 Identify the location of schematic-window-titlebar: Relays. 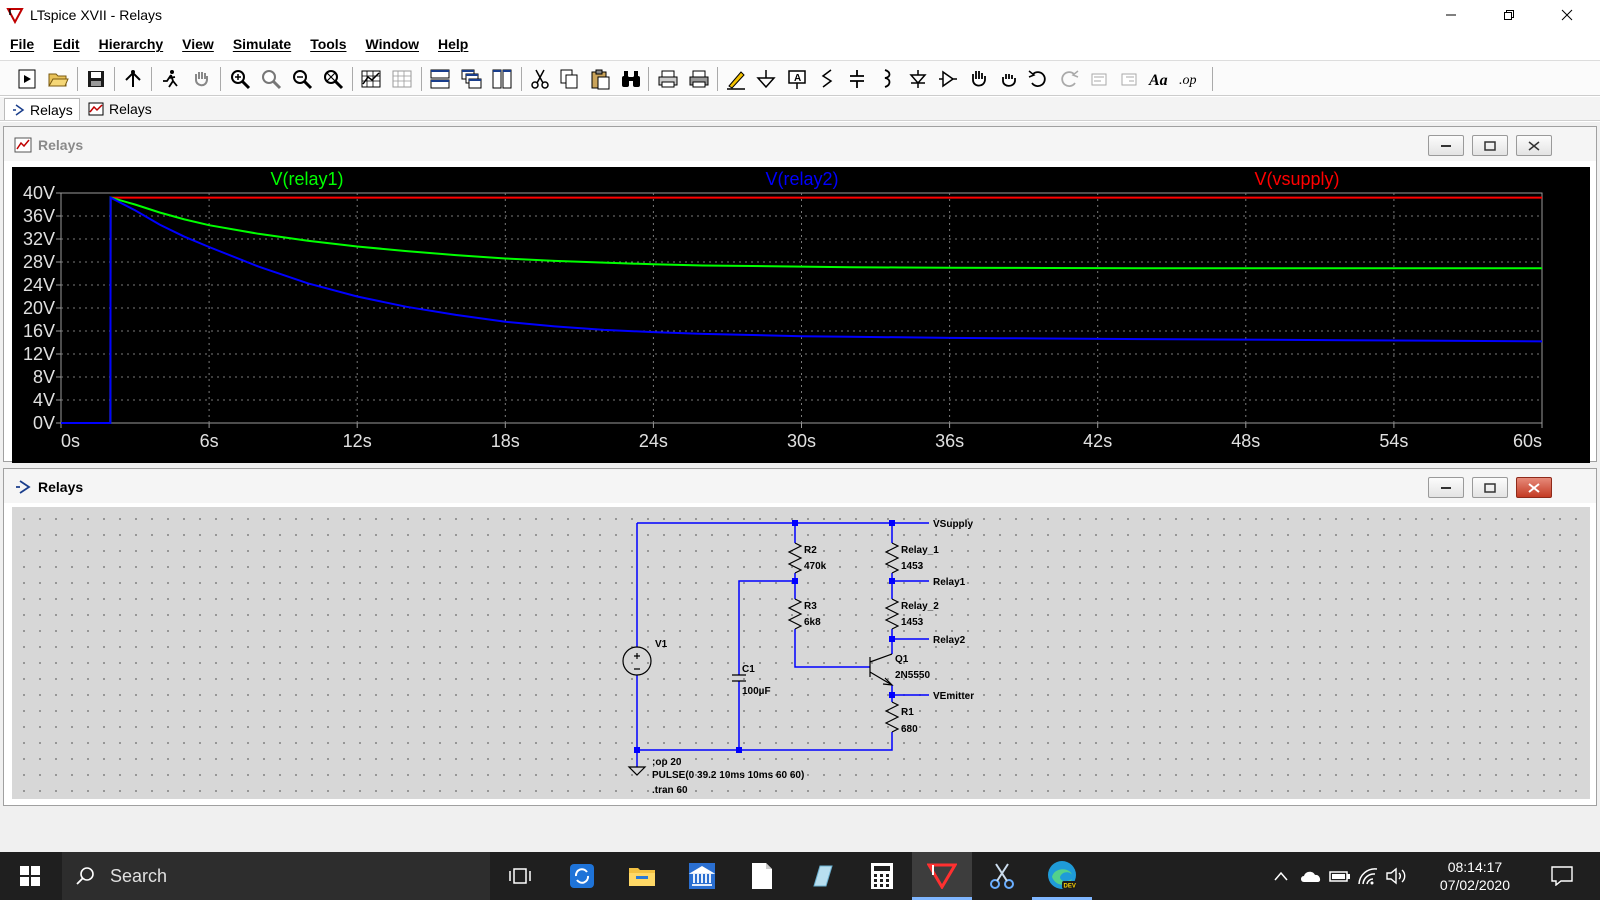
(800, 486).